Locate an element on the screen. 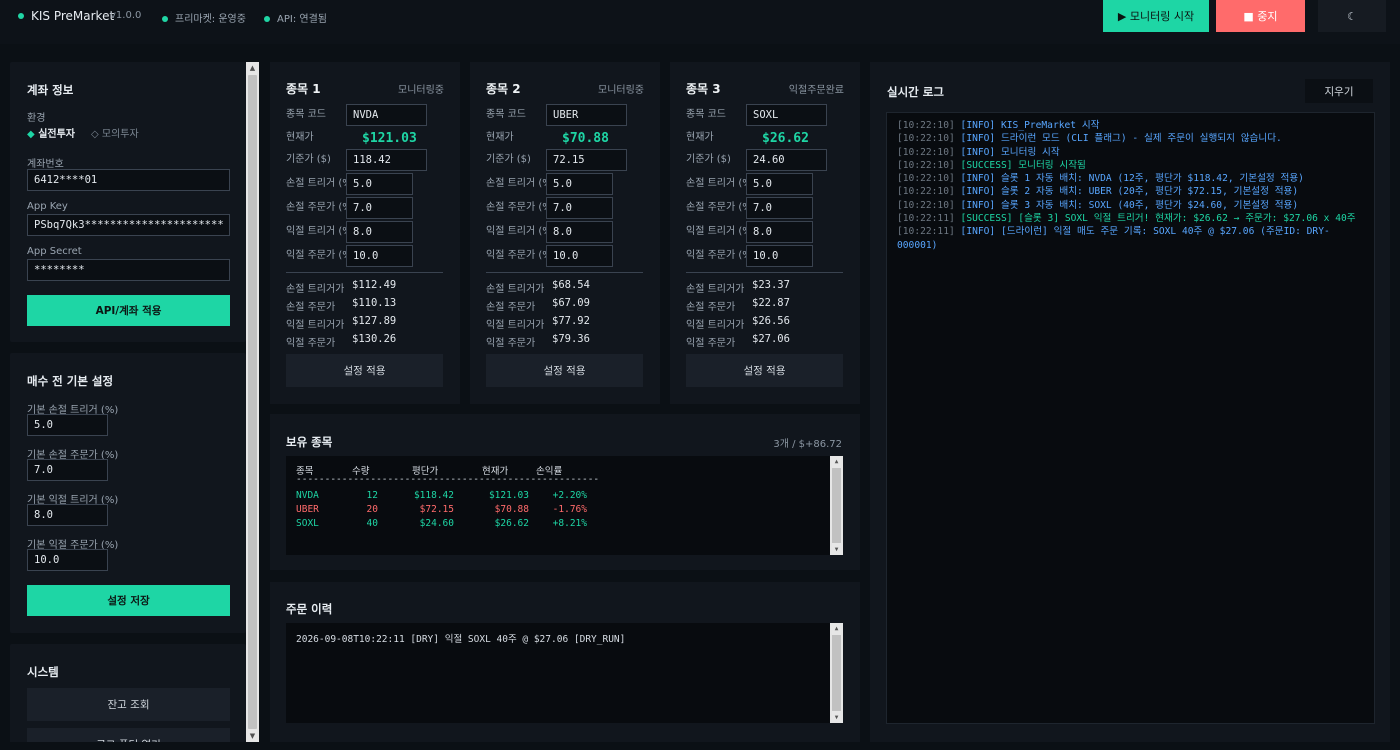  status-dot-icon is located at coordinates (267, 19).